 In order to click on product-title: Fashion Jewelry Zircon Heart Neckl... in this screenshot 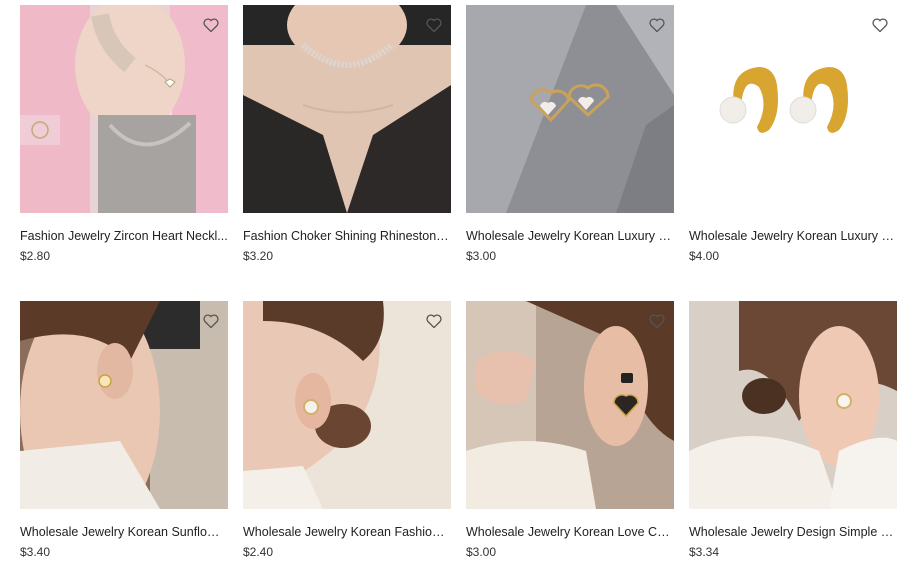, I will do `click(124, 236)`.